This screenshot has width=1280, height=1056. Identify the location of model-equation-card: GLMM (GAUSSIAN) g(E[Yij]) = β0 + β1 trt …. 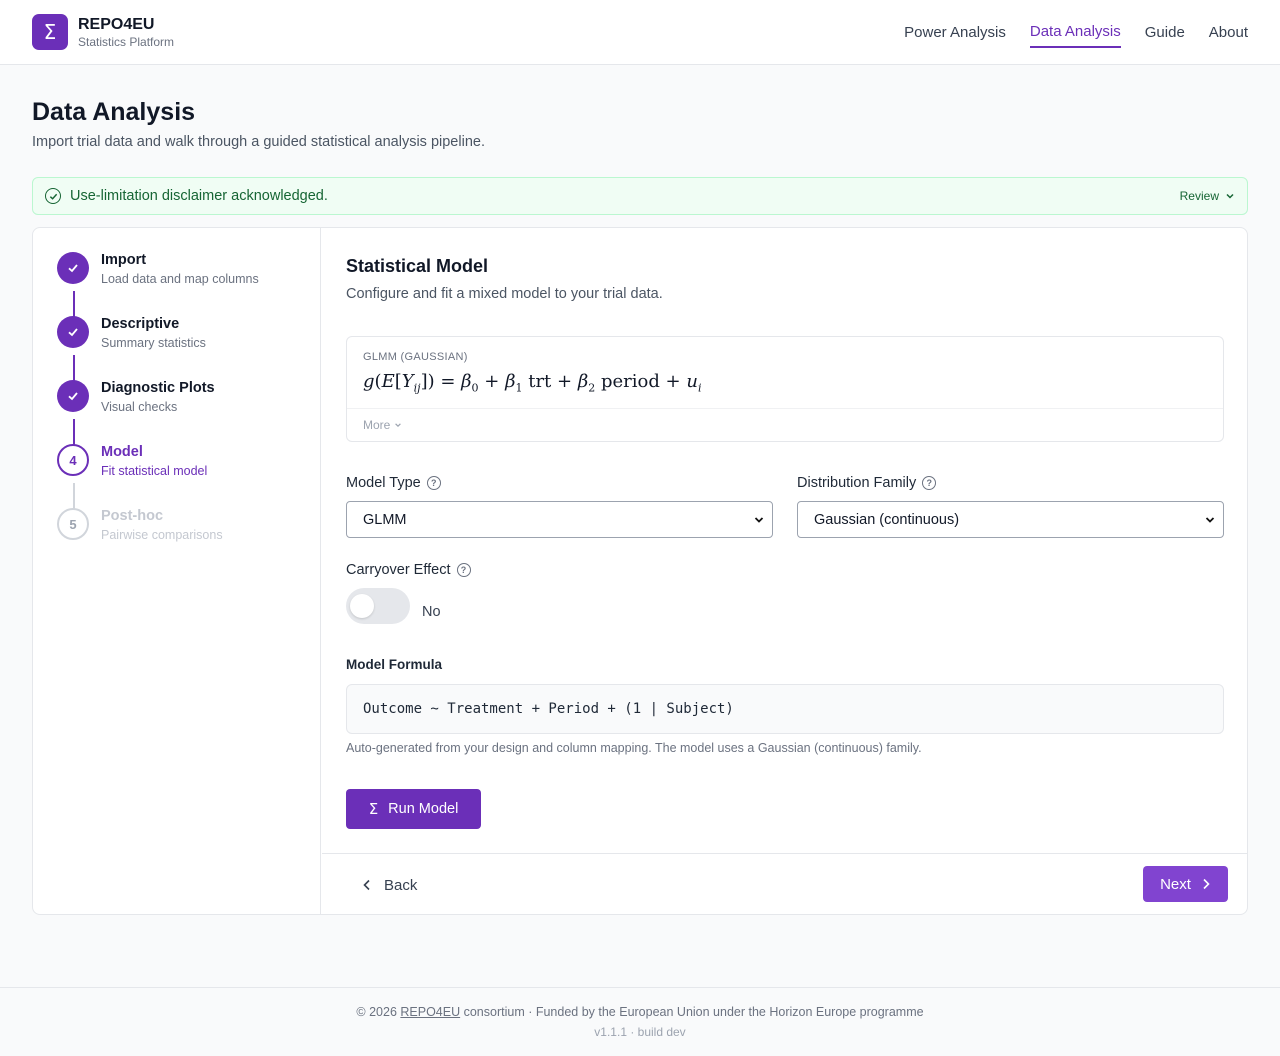
(785, 389).